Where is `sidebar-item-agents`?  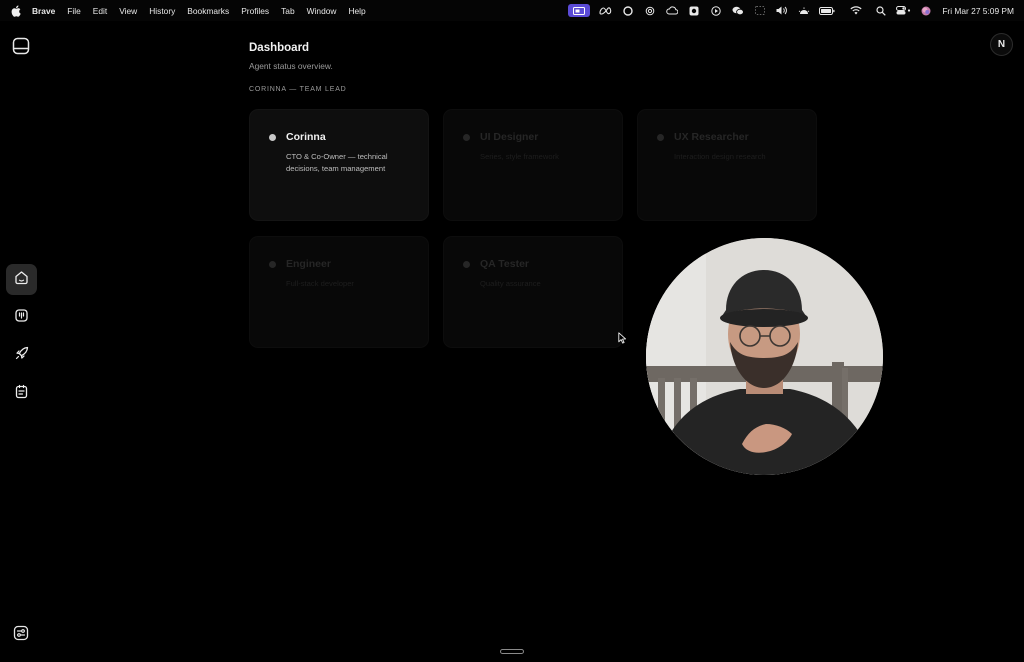 sidebar-item-agents is located at coordinates (21, 317).